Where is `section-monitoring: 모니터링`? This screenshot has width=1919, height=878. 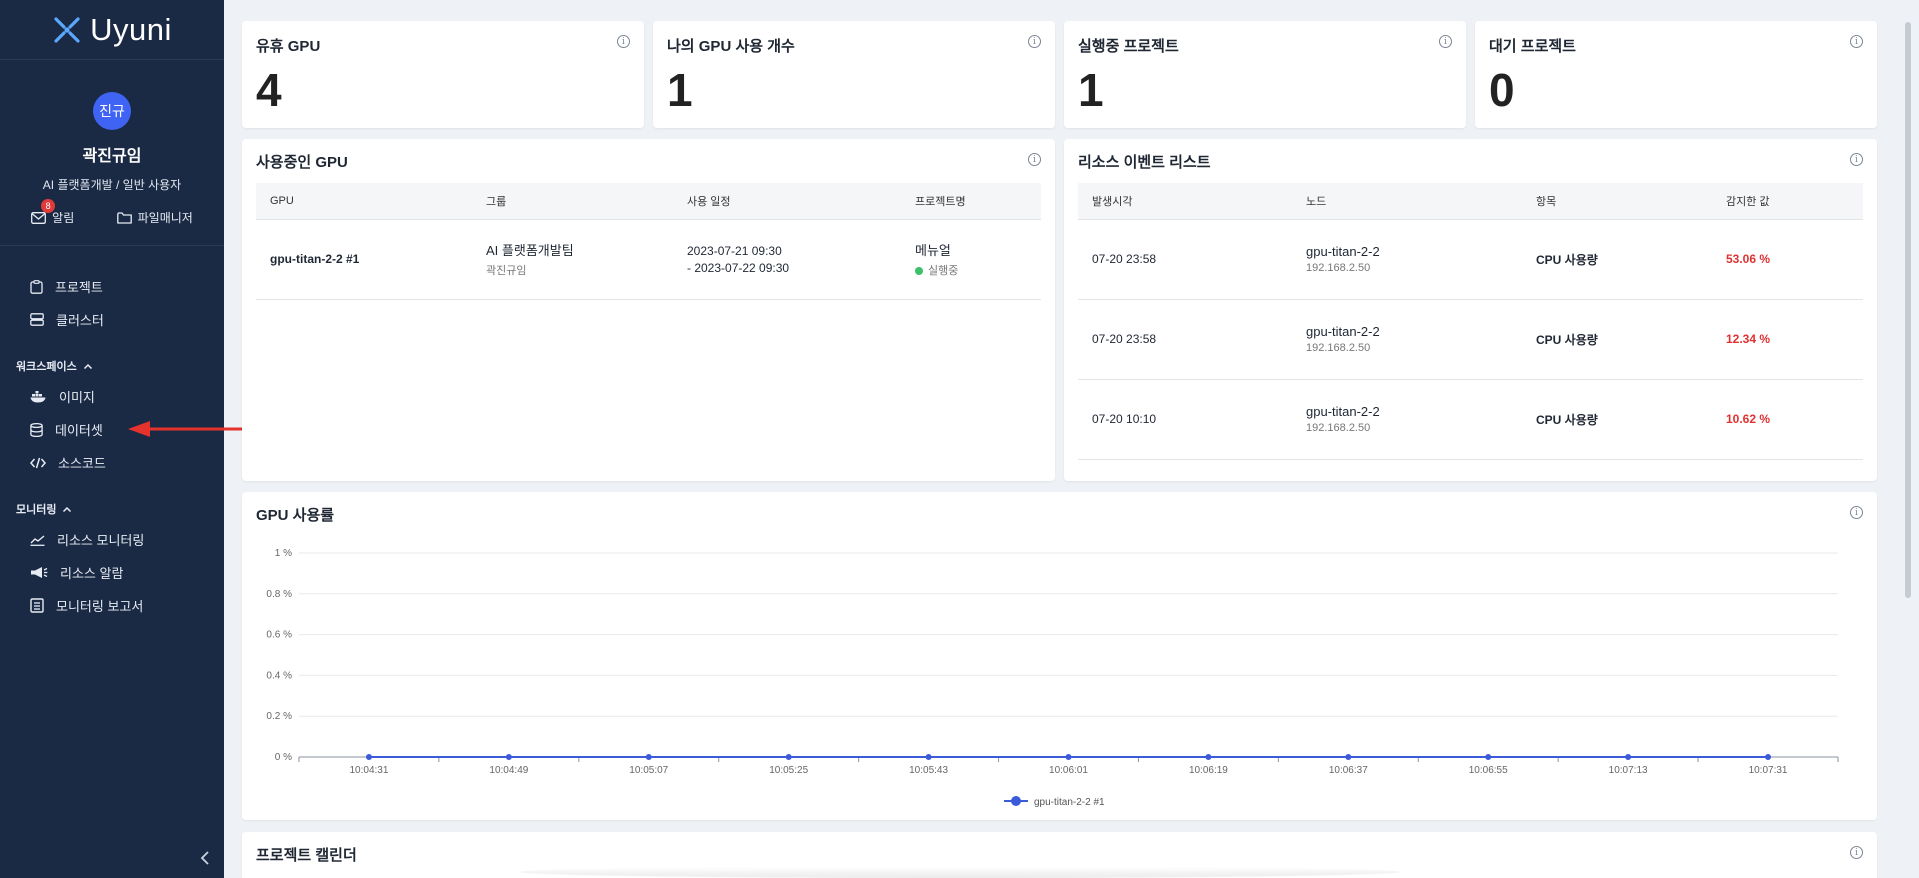 section-monitoring: 모니터링 is located at coordinates (112, 509).